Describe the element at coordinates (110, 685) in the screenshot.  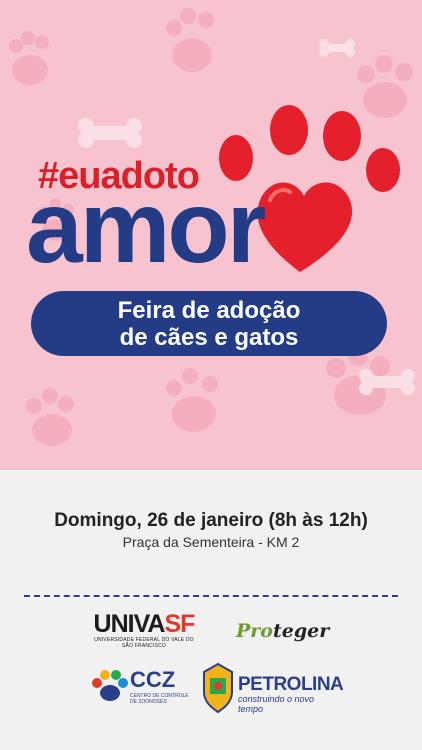
I see `ccz-paw-icon` at that location.